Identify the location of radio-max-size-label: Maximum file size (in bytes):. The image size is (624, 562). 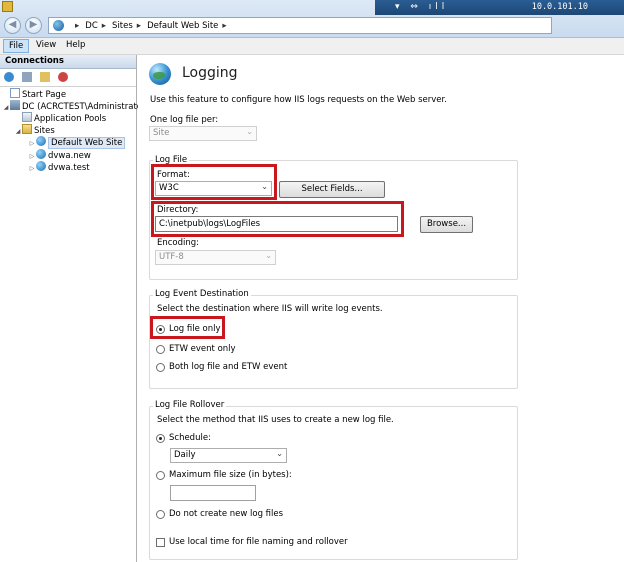
(230, 475).